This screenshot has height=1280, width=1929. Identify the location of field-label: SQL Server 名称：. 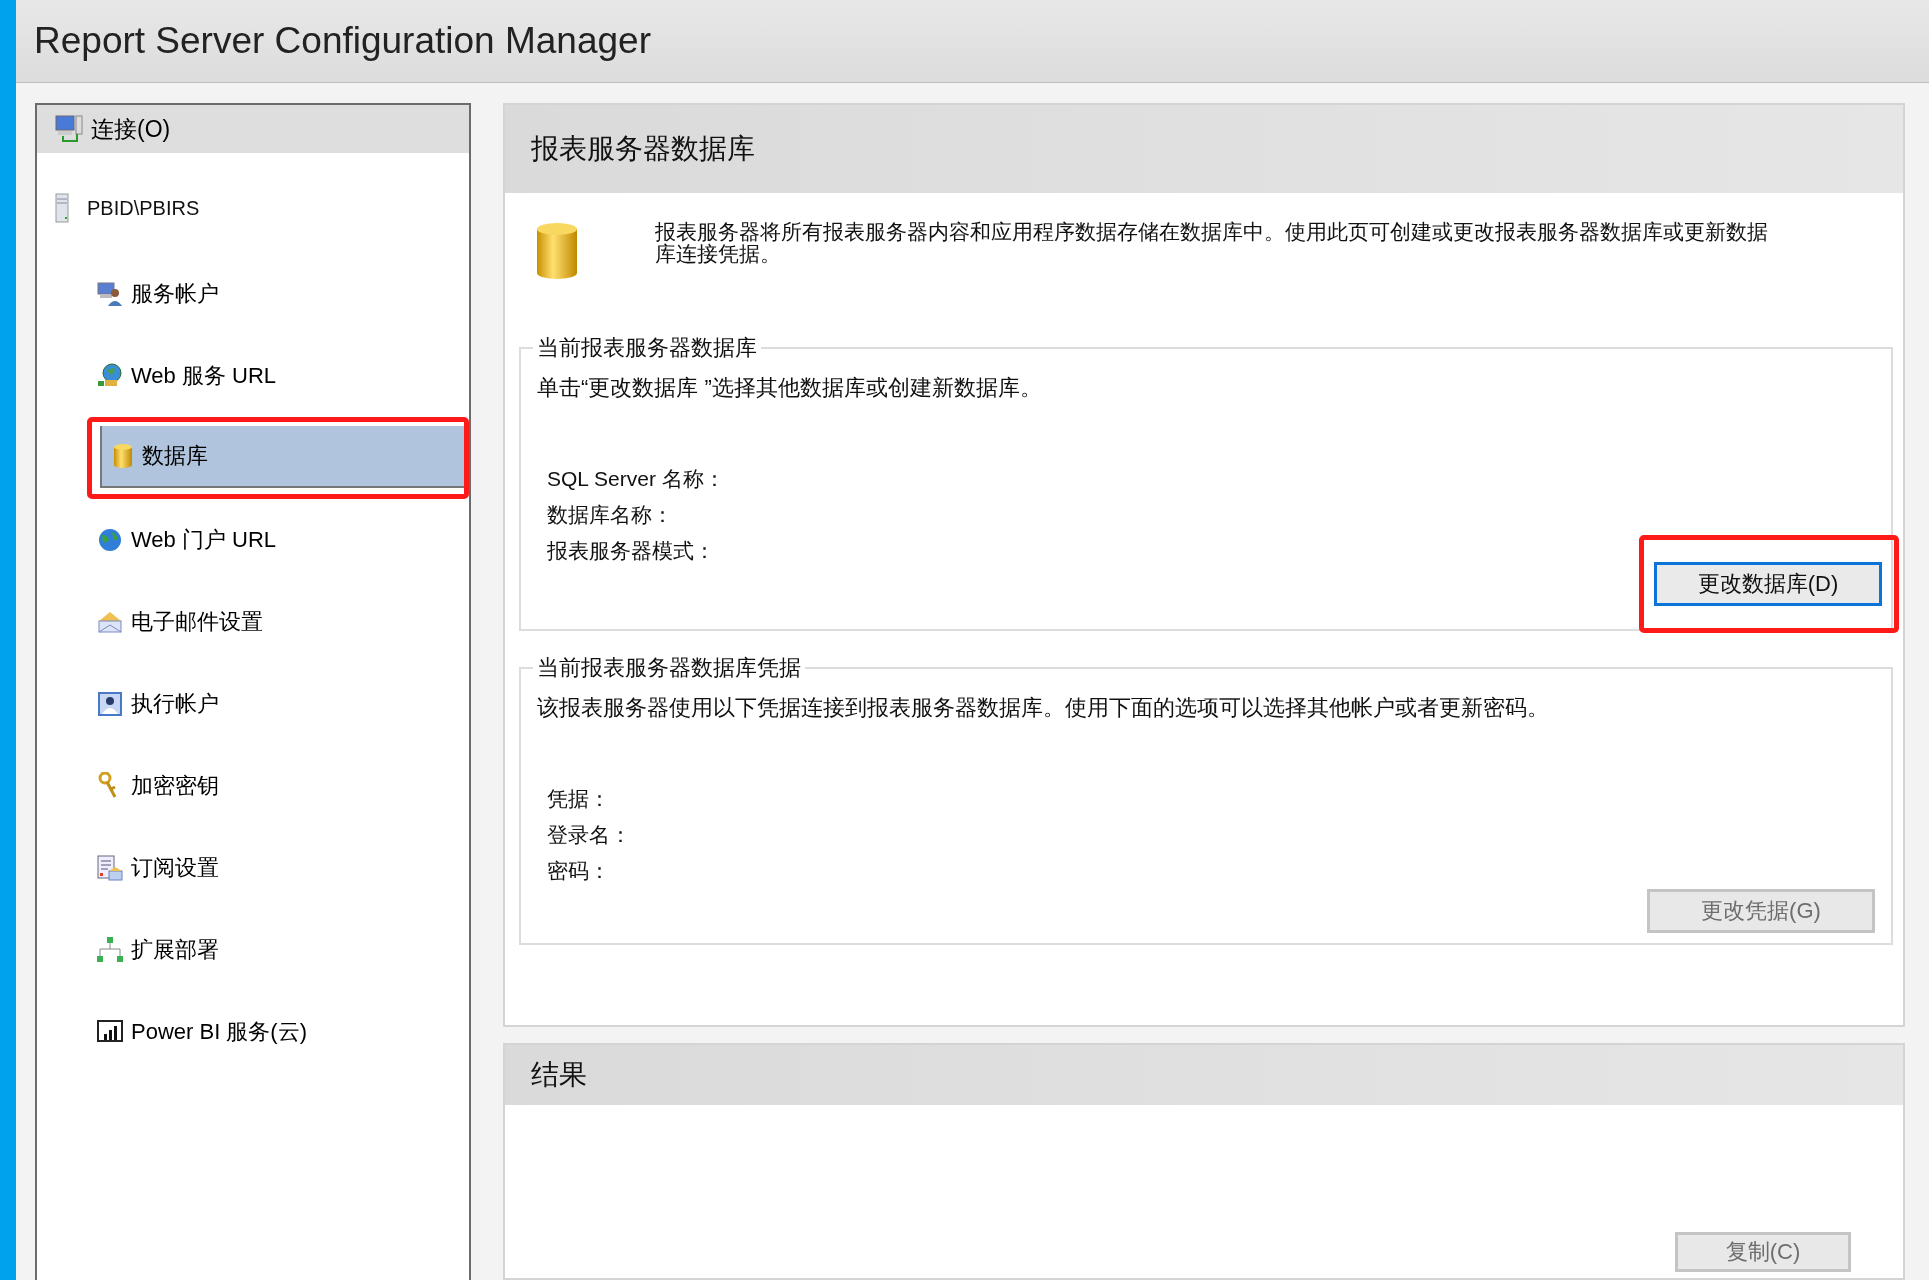
(636, 479).